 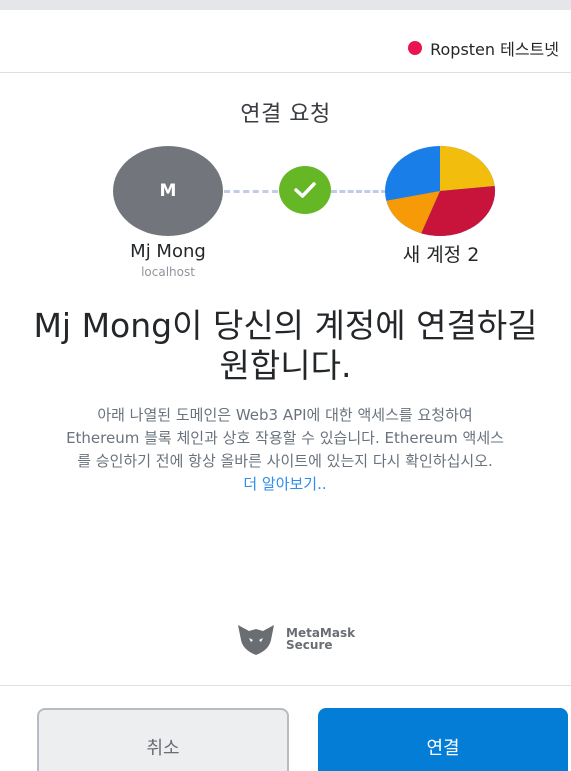 What do you see at coordinates (256, 640) in the screenshot?
I see `fox-shield-icon` at bounding box center [256, 640].